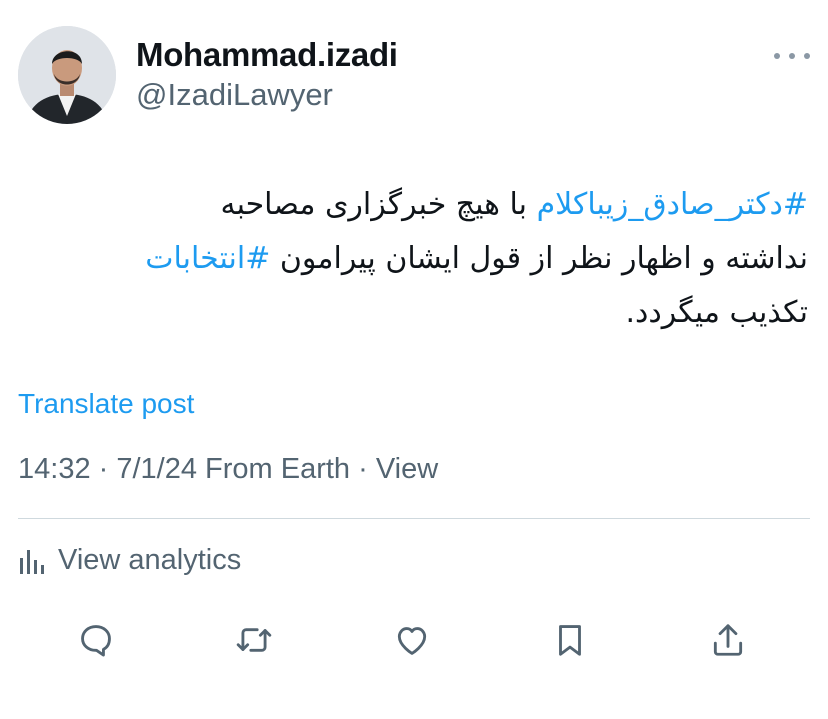 This screenshot has height=719, width=828. What do you see at coordinates (228, 469) in the screenshot?
I see `post-metadata: 14:32 · 7/1/24 From Earth · View` at bounding box center [228, 469].